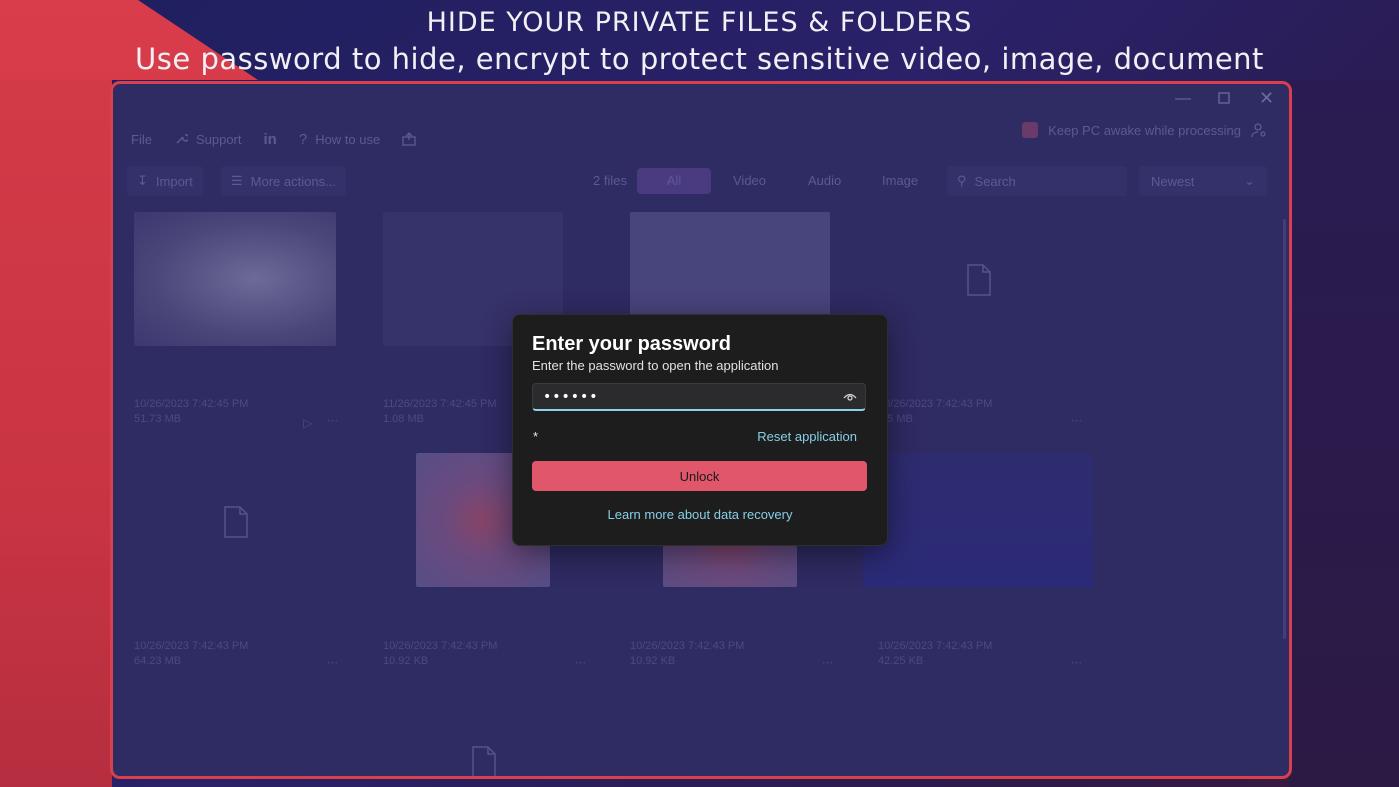  Describe the element at coordinates (900, 181) in the screenshot. I see `tab-image: Image` at that location.